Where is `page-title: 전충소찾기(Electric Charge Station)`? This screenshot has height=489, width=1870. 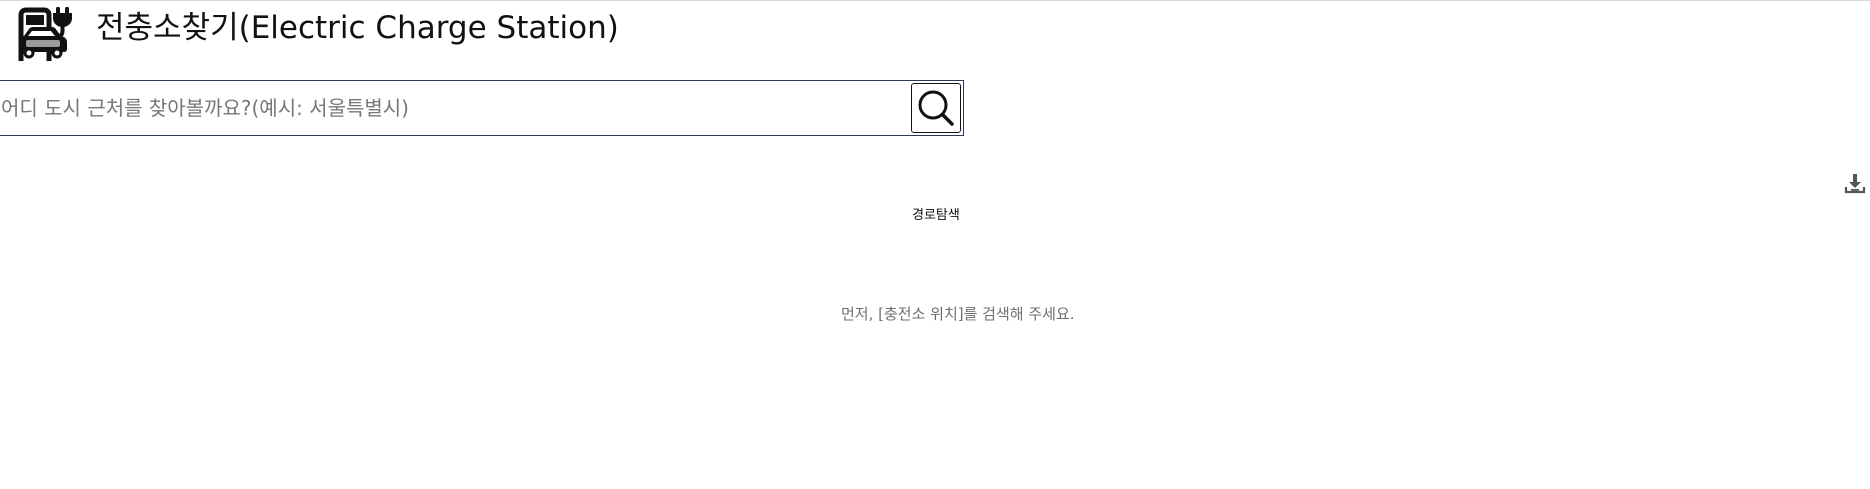 page-title: 전충소찾기(Electric Charge Station) is located at coordinates (357, 28).